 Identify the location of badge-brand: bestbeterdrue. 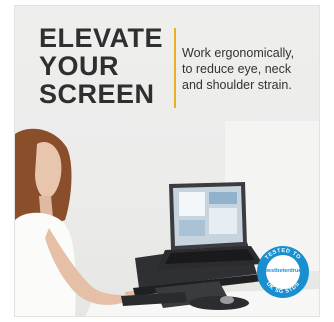
(283, 271).